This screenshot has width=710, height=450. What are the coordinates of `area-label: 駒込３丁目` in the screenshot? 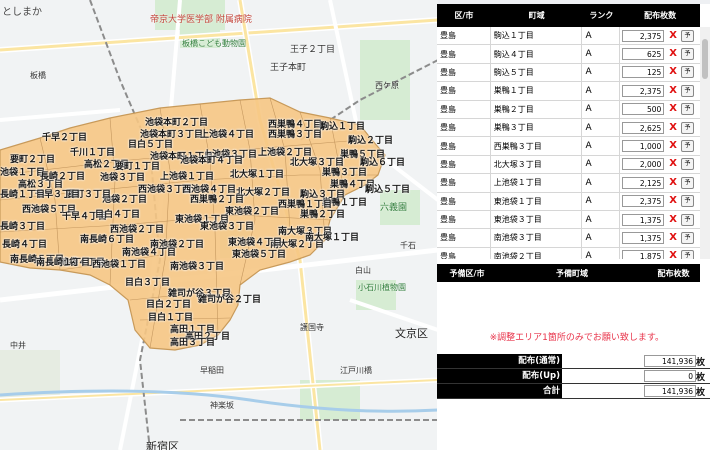 It's located at (323, 195).